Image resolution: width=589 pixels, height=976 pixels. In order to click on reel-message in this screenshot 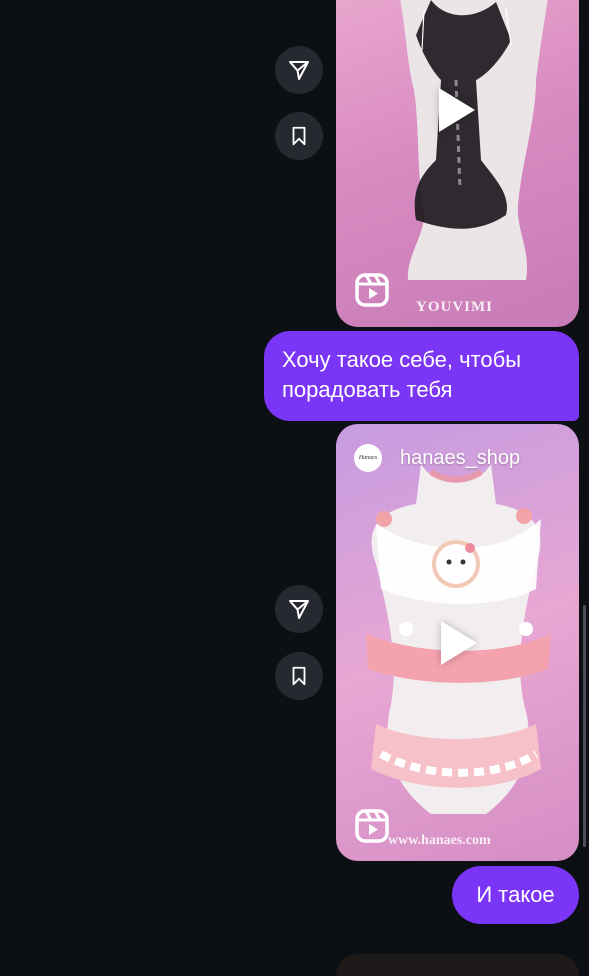, I will do `click(457, 965)`.